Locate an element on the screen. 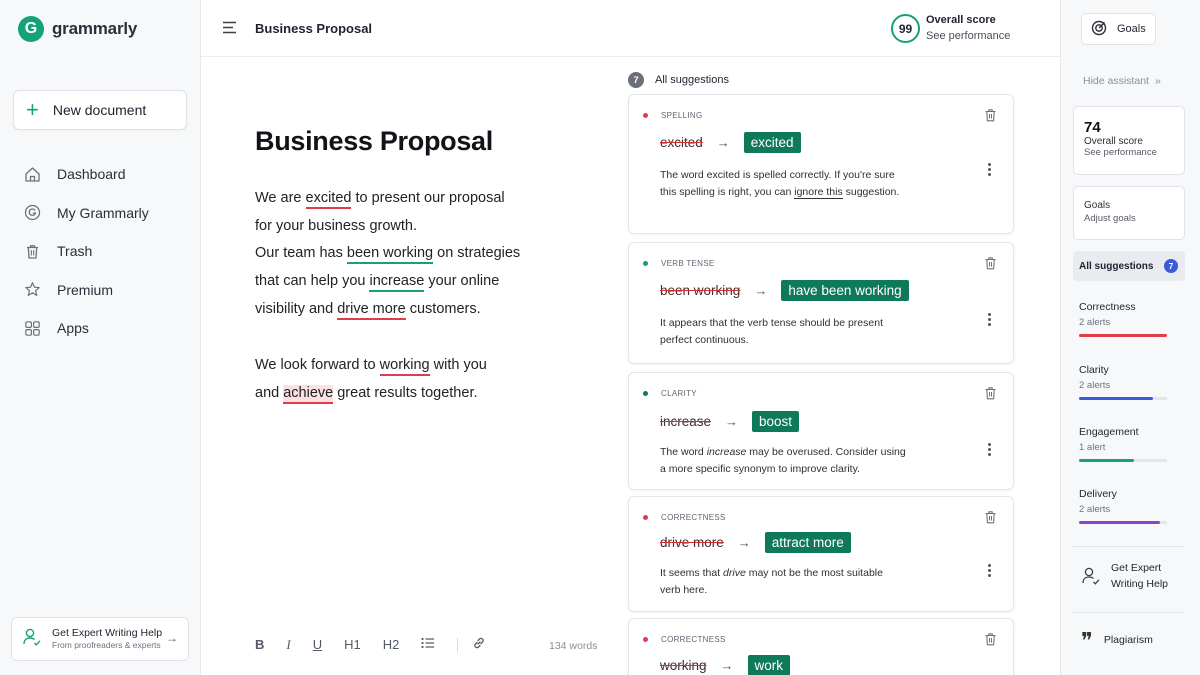  overall-score-summary: Overall score See performance is located at coordinates (968, 28).